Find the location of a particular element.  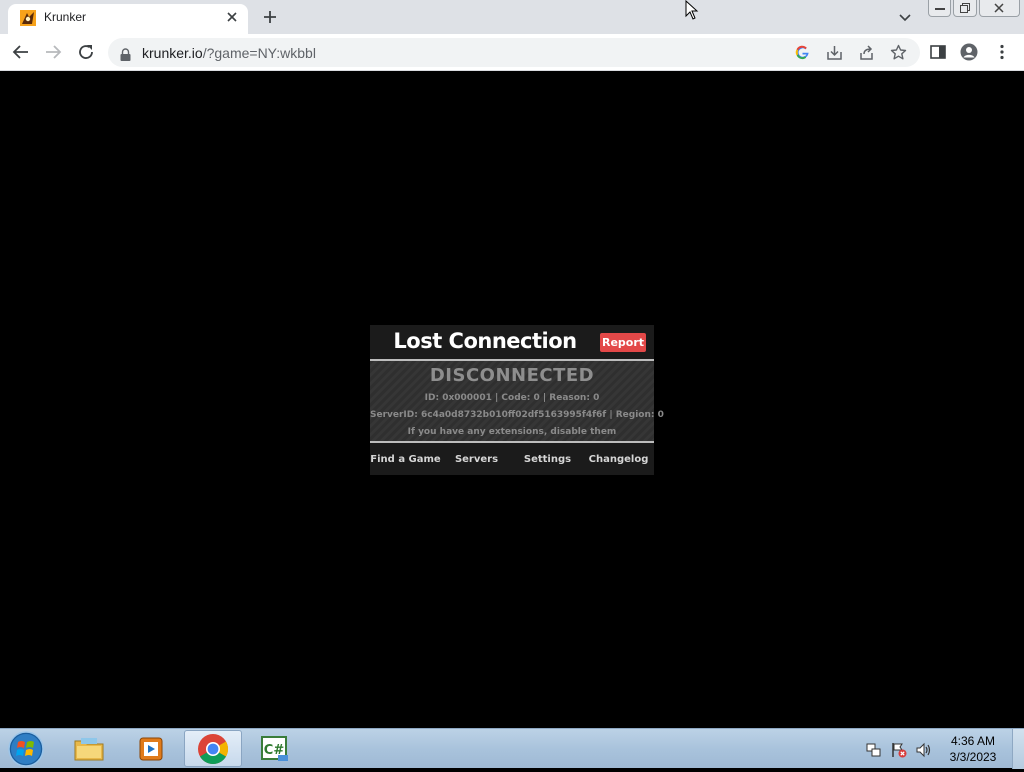

start-button is located at coordinates (26, 749).